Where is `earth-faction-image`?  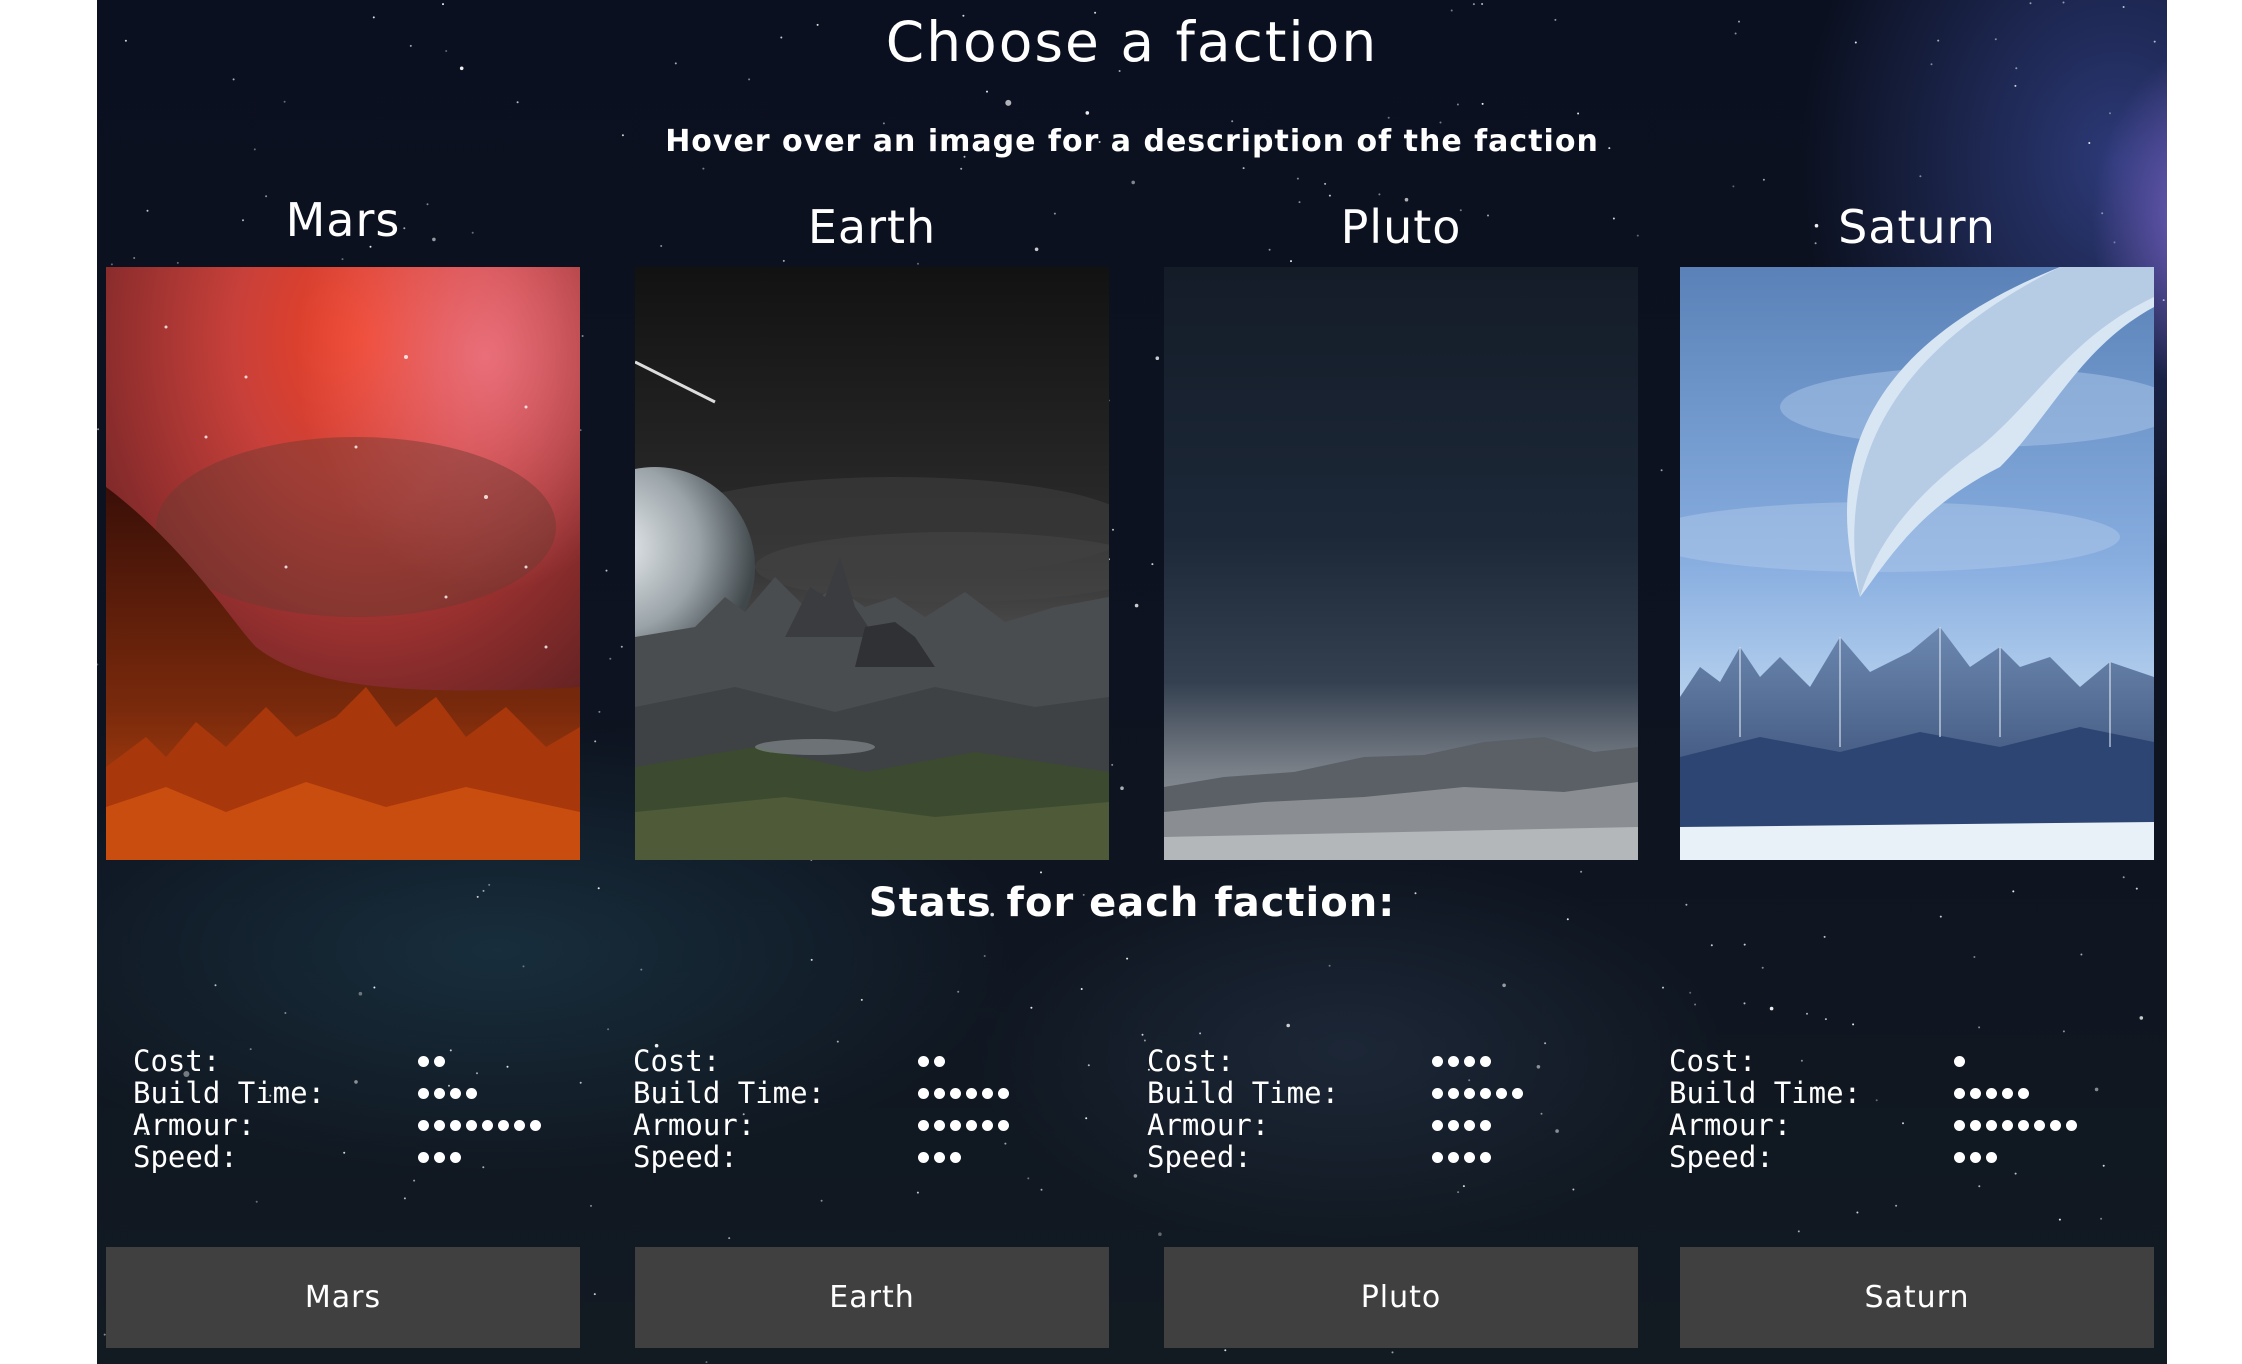
earth-faction-image is located at coordinates (872, 563).